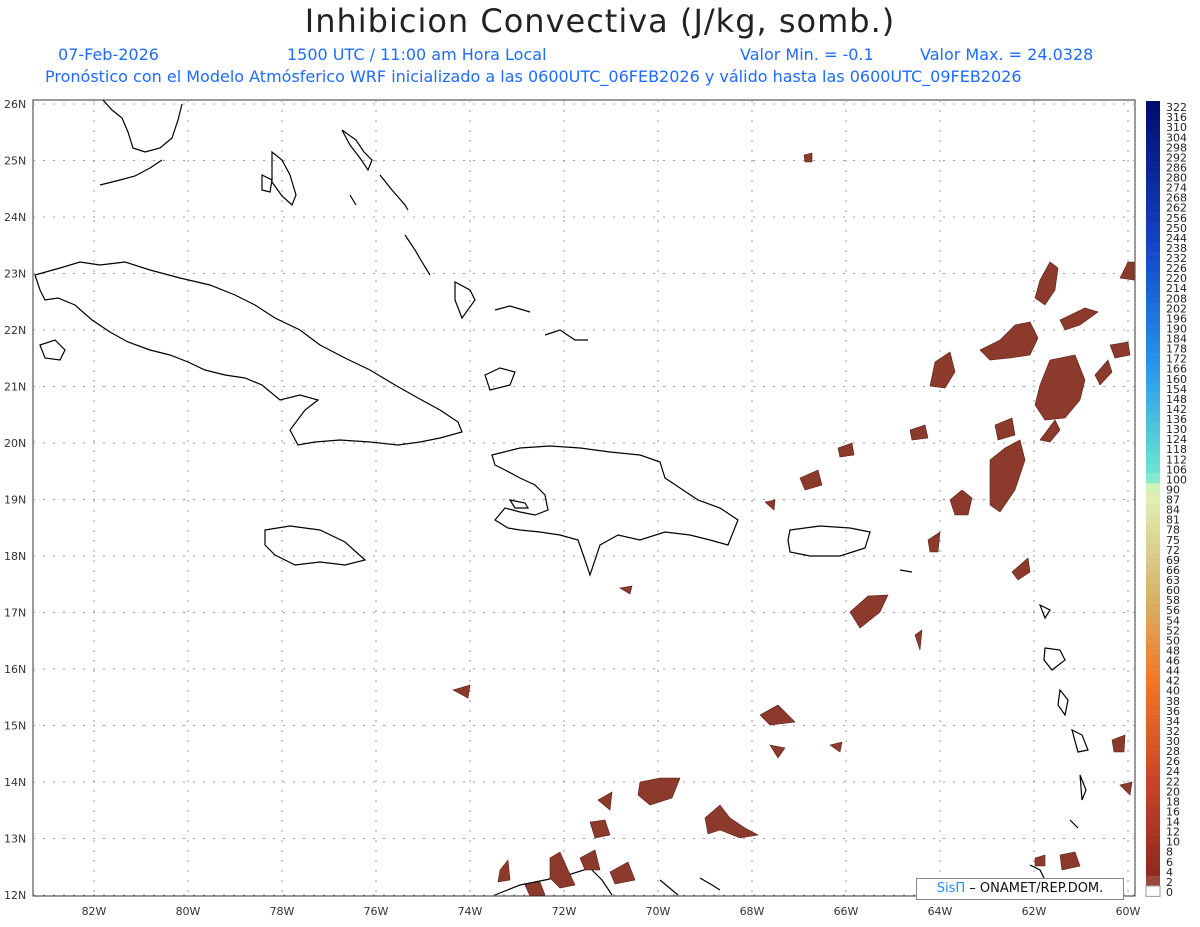  Describe the element at coordinates (15, 274) in the screenshot. I see `lat-tick-label: 23N` at that location.